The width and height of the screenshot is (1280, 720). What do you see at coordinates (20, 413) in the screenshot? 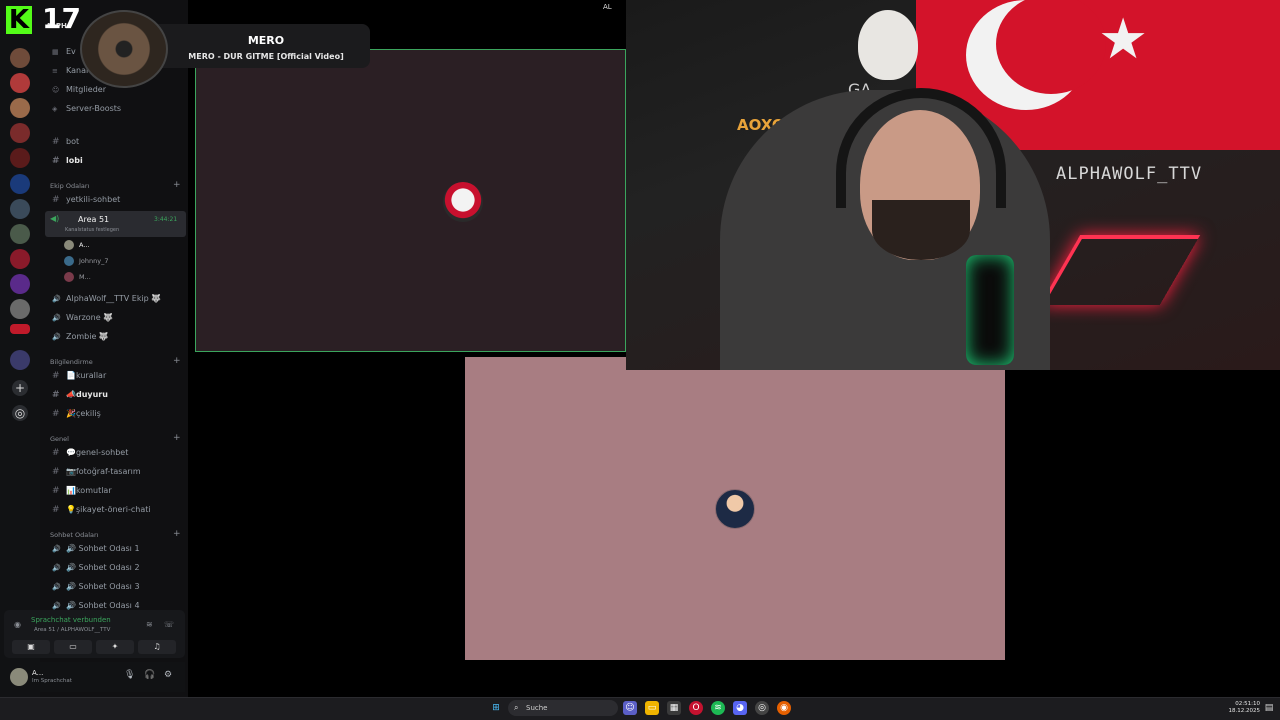
I see `discover-icon: ◎` at bounding box center [20, 413].